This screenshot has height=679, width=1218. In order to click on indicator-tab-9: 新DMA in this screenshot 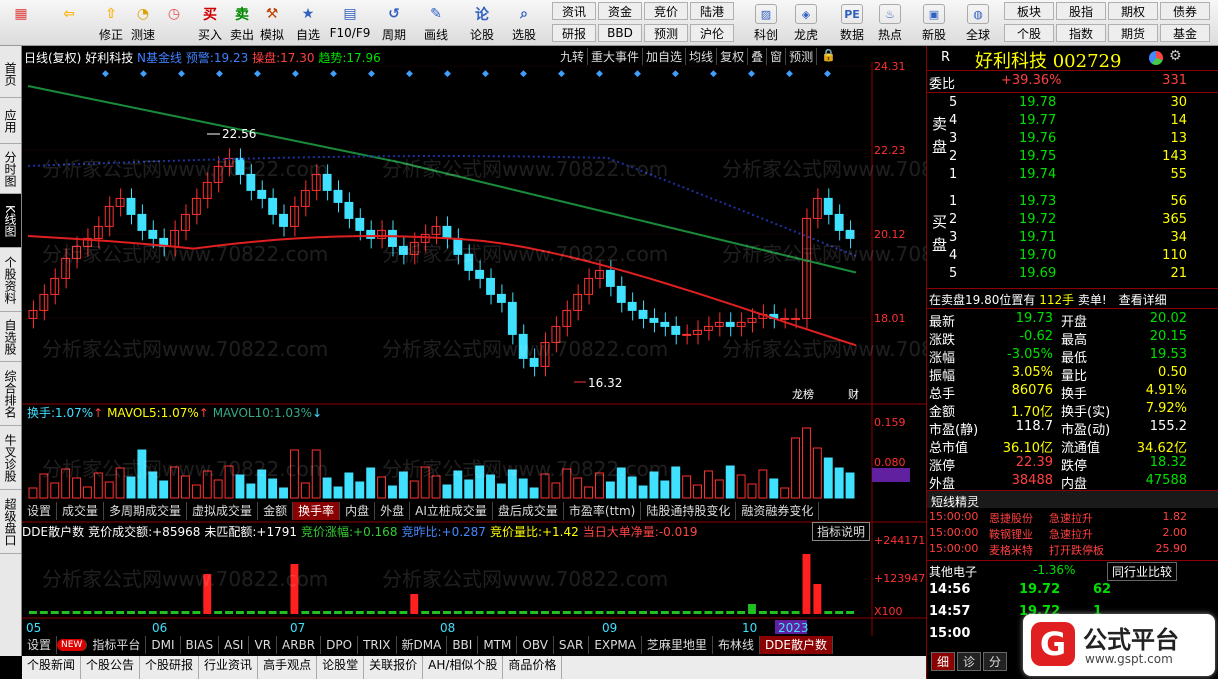, I will do `click(422, 645)`.